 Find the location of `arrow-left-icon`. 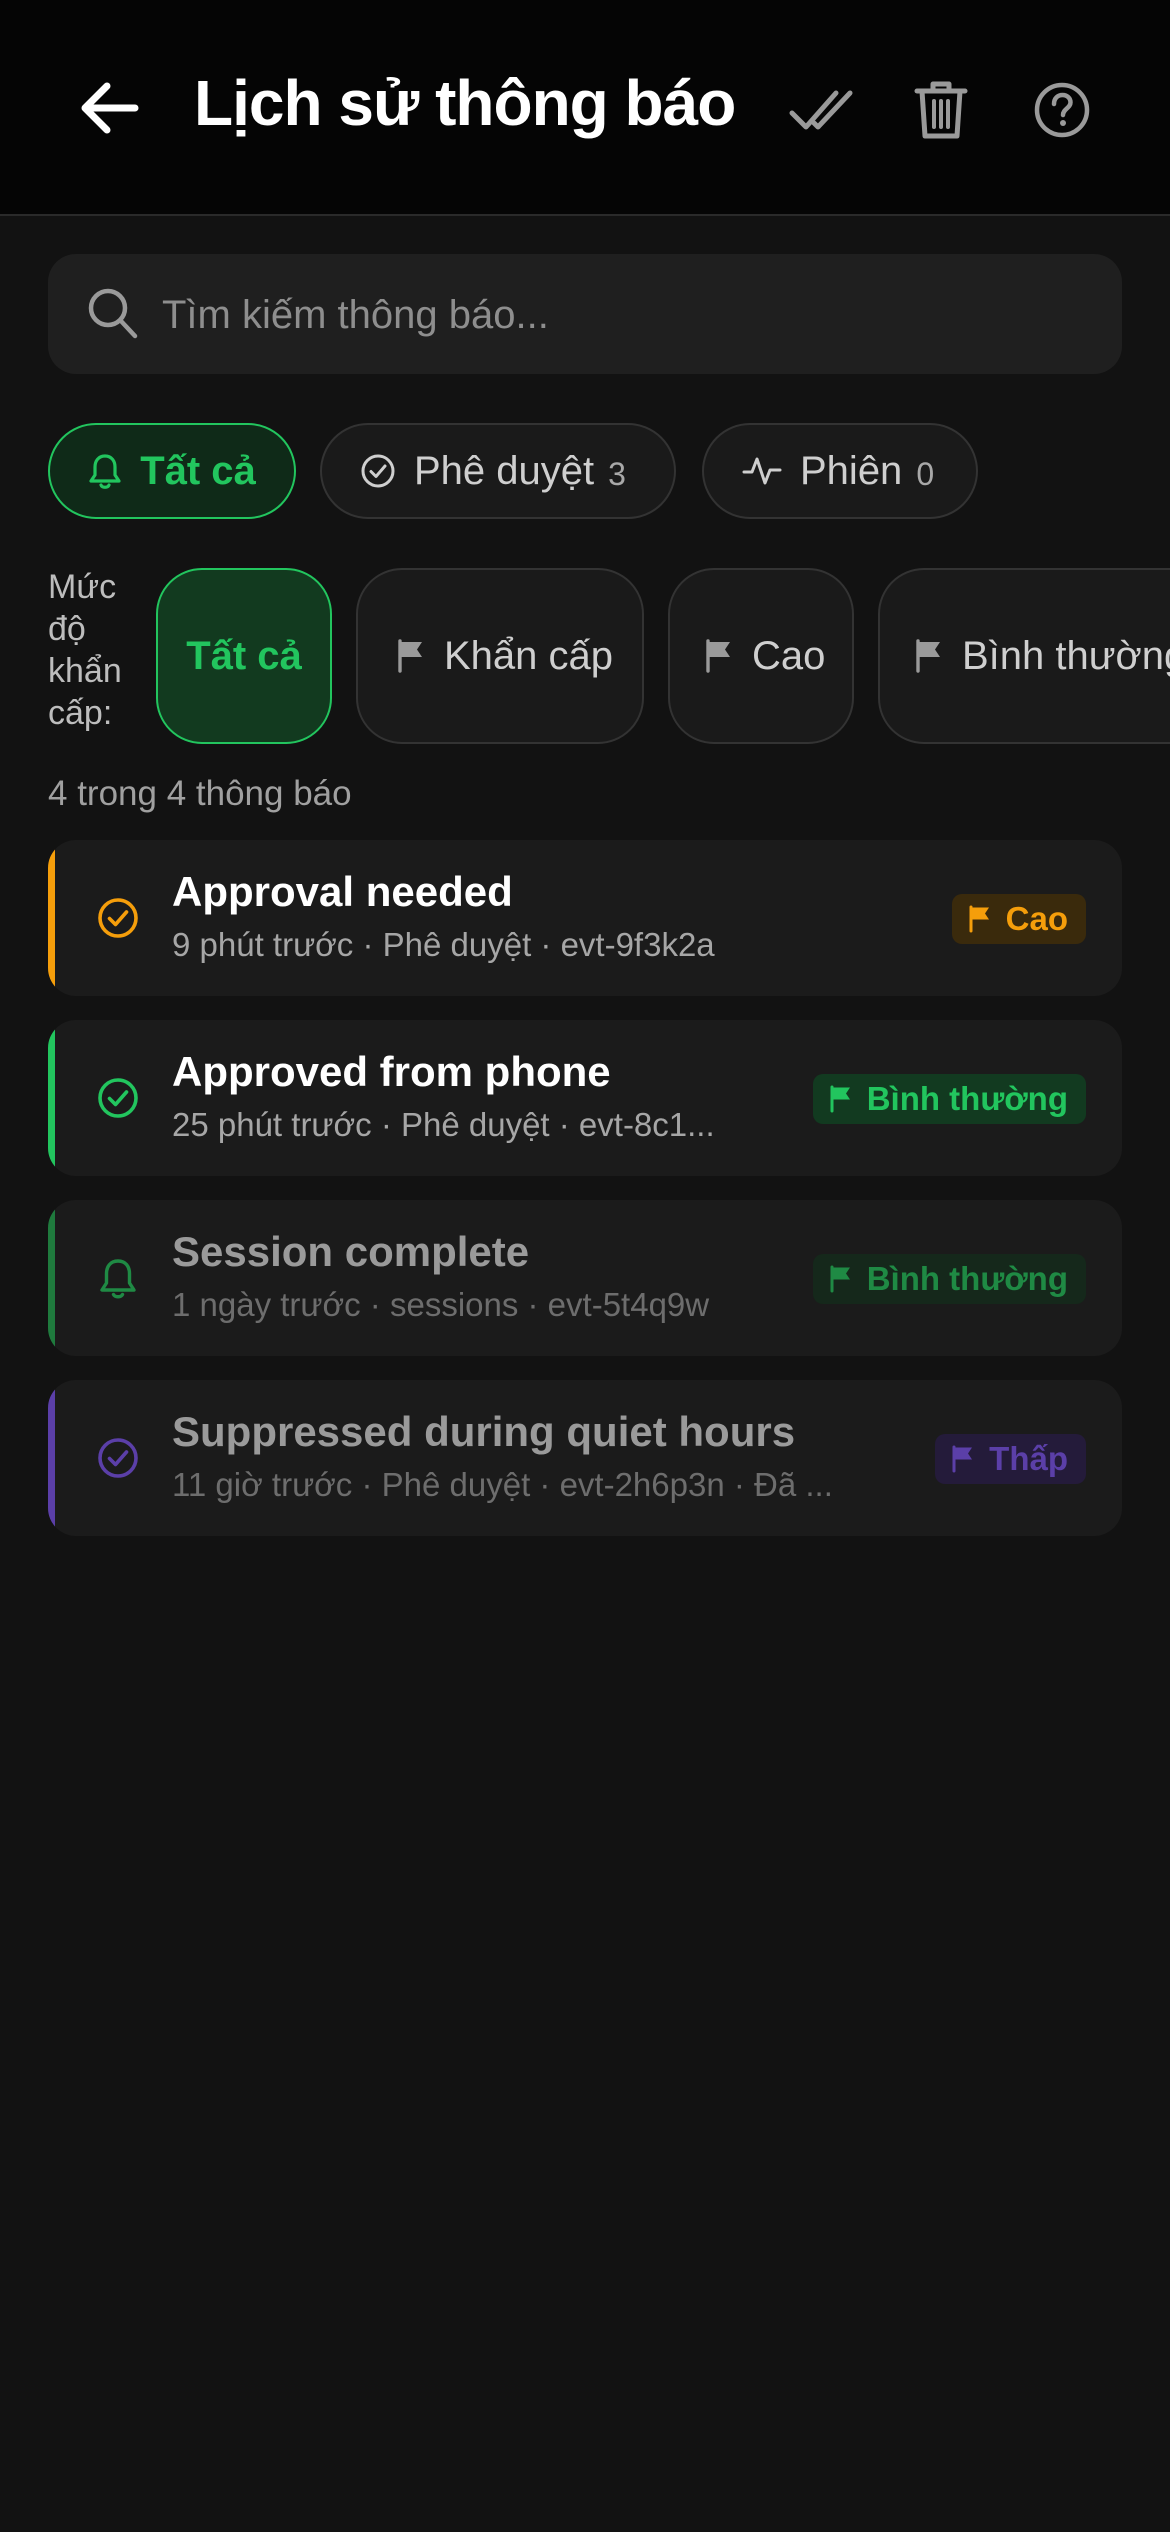

arrow-left-icon is located at coordinates (110, 108).